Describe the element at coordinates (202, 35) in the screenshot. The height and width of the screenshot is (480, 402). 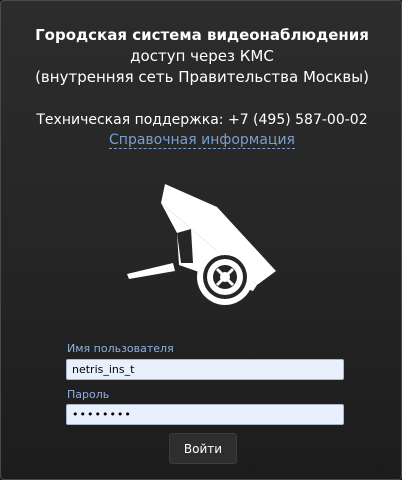
I see `page-title: Городская система видеонаблюдения` at that location.